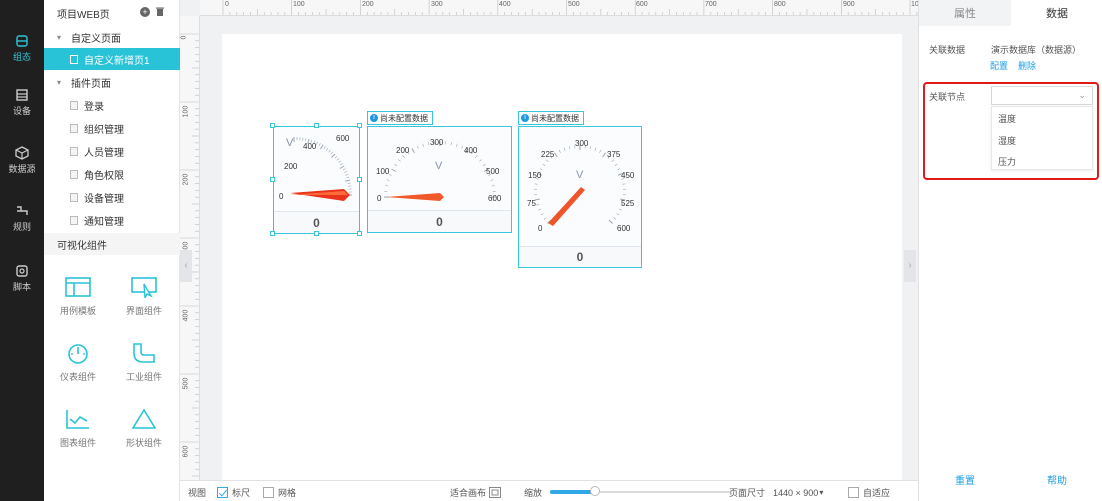 The image size is (1102, 501). I want to click on ruler-label: 200, so click(186, 179).